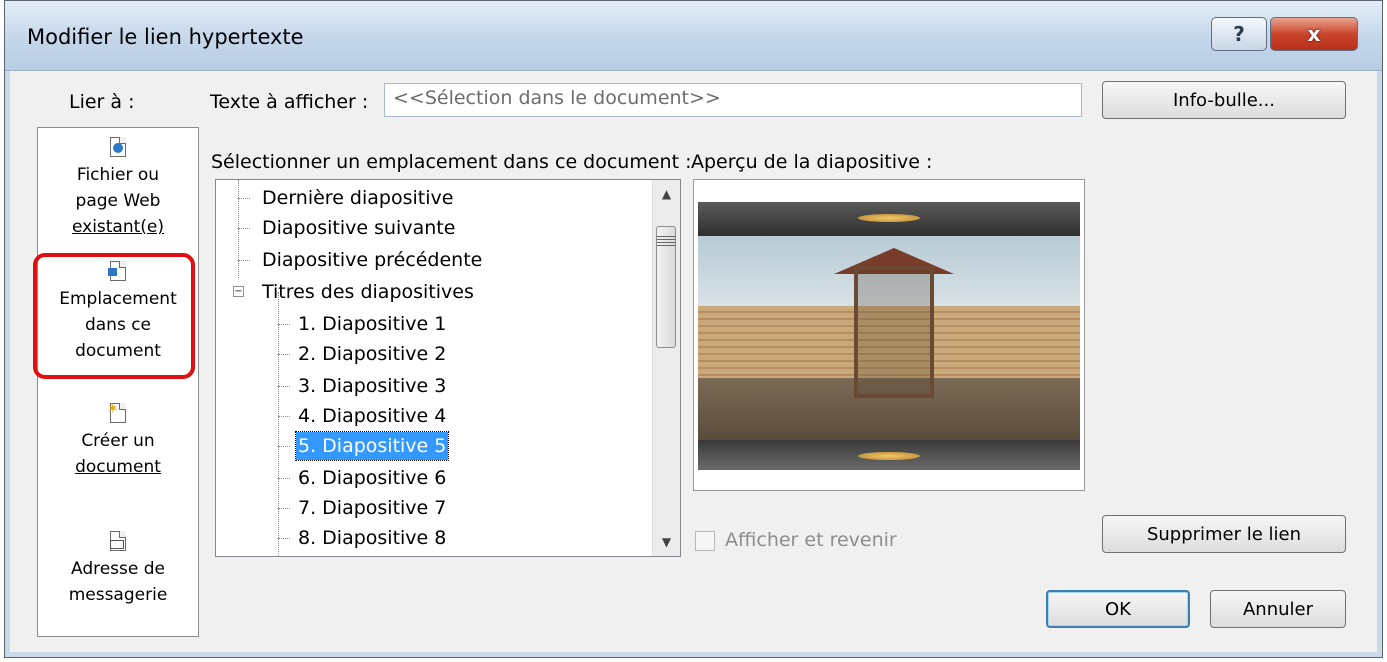  Describe the element at coordinates (372, 538) in the screenshot. I see `tree-item-slide: 8. Diapositive 8` at that location.